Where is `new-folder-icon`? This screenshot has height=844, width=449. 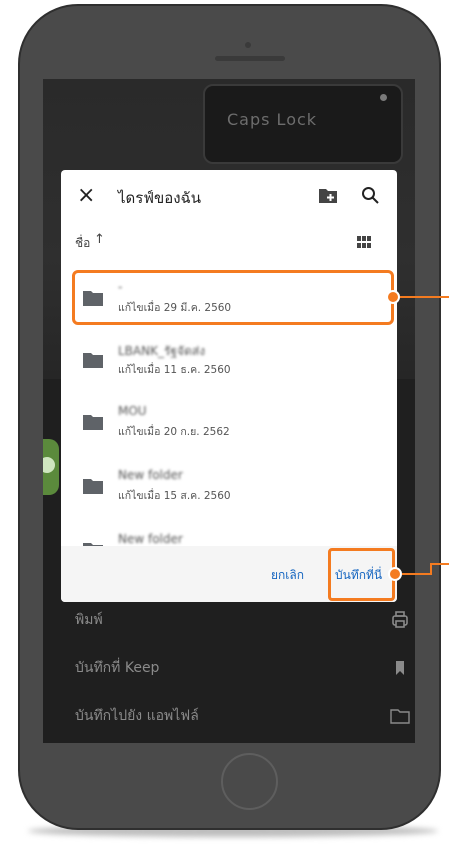
new-folder-icon is located at coordinates (328, 195).